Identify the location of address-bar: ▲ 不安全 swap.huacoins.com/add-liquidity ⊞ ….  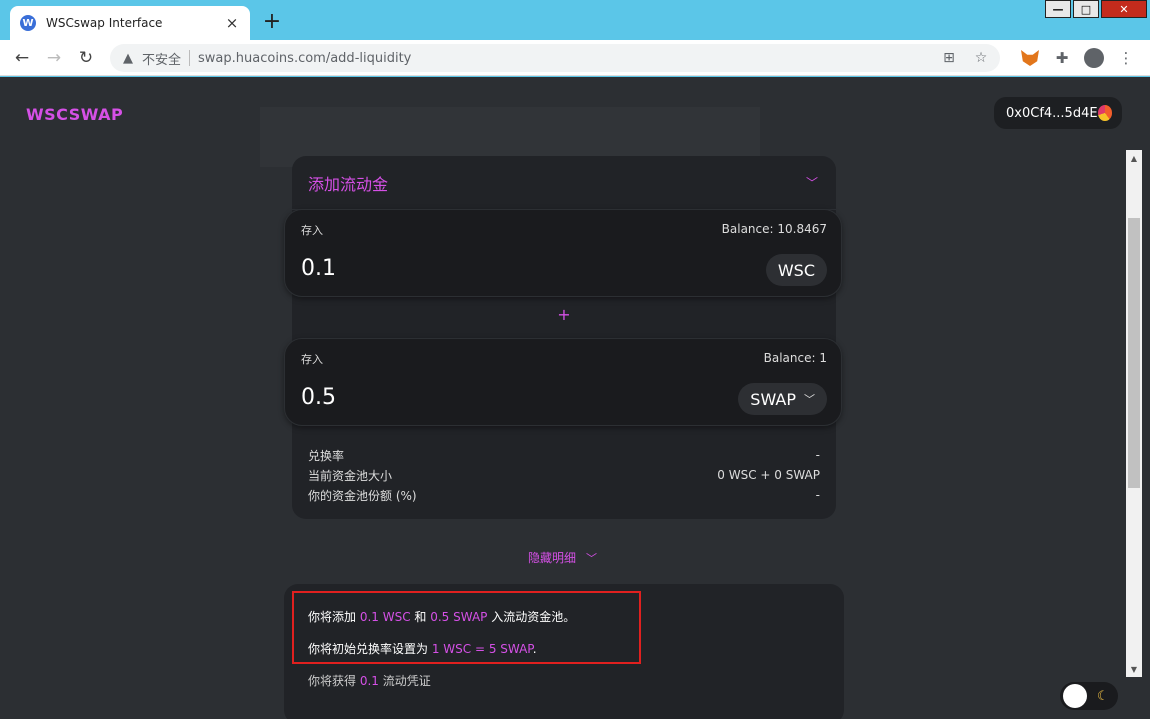
(555, 58).